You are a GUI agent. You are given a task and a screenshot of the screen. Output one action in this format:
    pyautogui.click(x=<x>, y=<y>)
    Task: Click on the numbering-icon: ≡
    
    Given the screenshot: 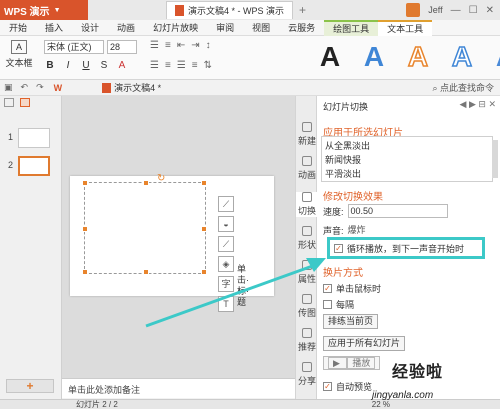 What is the action you would take?
    pyautogui.click(x=168, y=45)
    